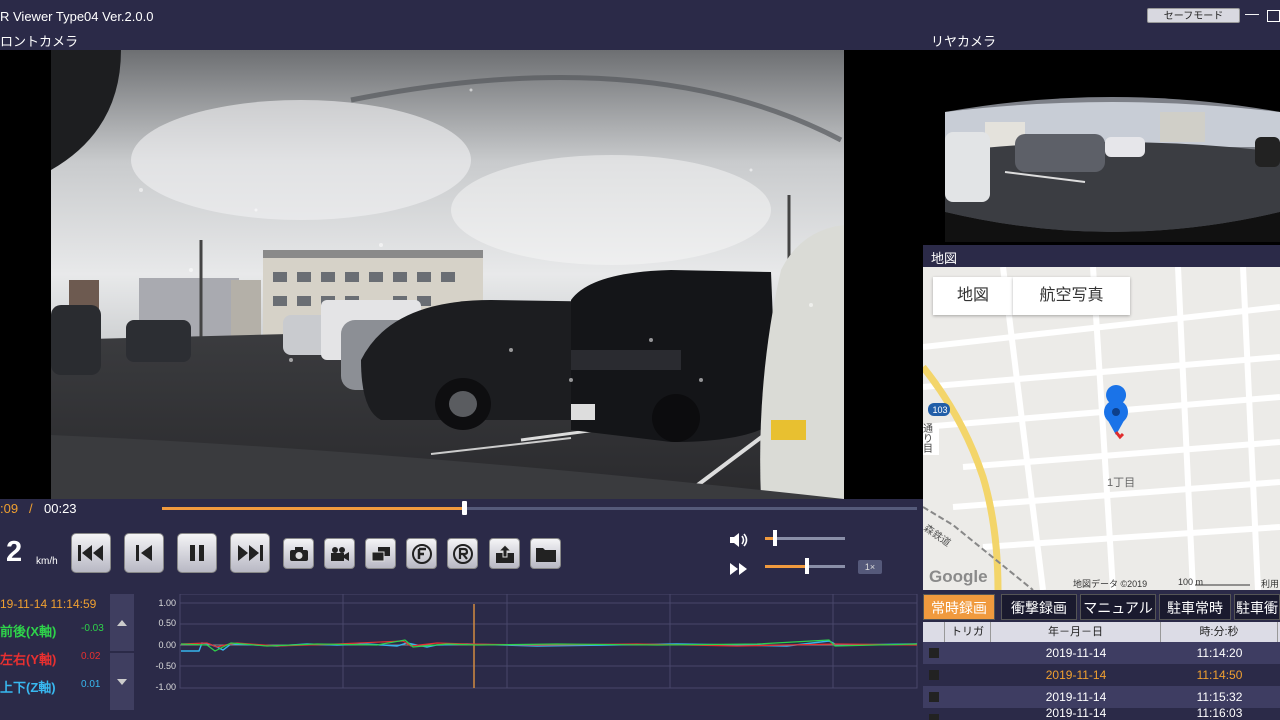  I want to click on fast-forward-icon, so click(739, 569).